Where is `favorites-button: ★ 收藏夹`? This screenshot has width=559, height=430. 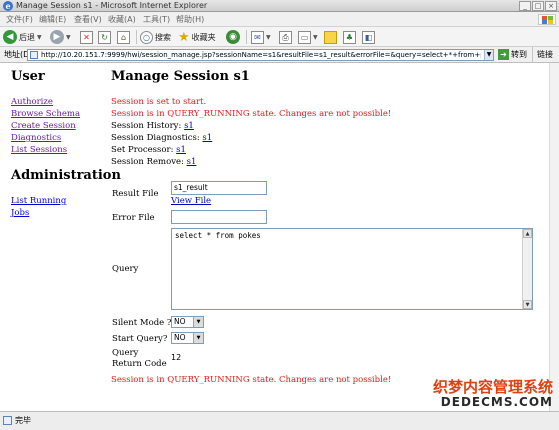 favorites-button: ★ 收藏夹 is located at coordinates (197, 37).